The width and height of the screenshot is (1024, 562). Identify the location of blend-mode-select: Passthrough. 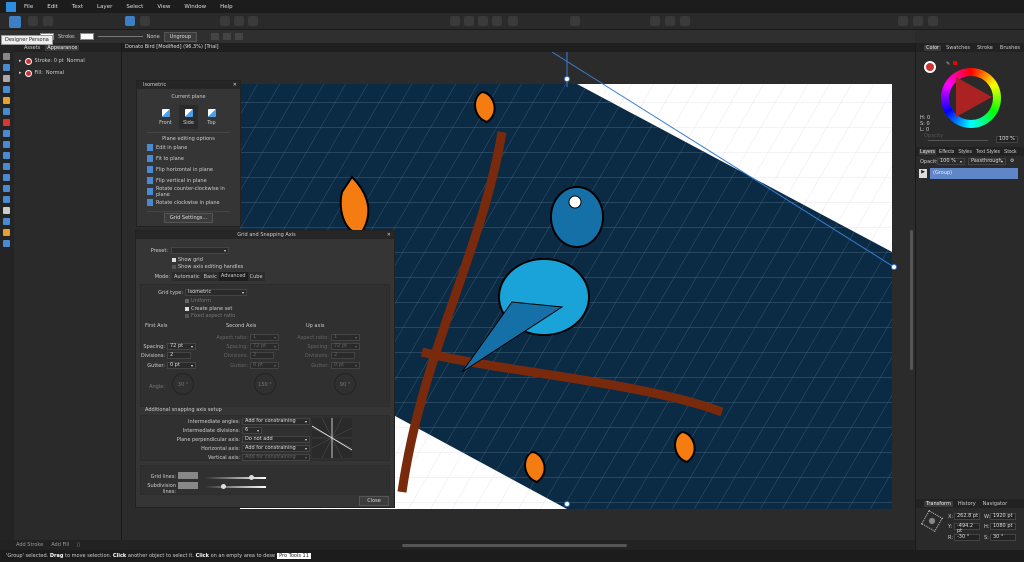
(987, 161).